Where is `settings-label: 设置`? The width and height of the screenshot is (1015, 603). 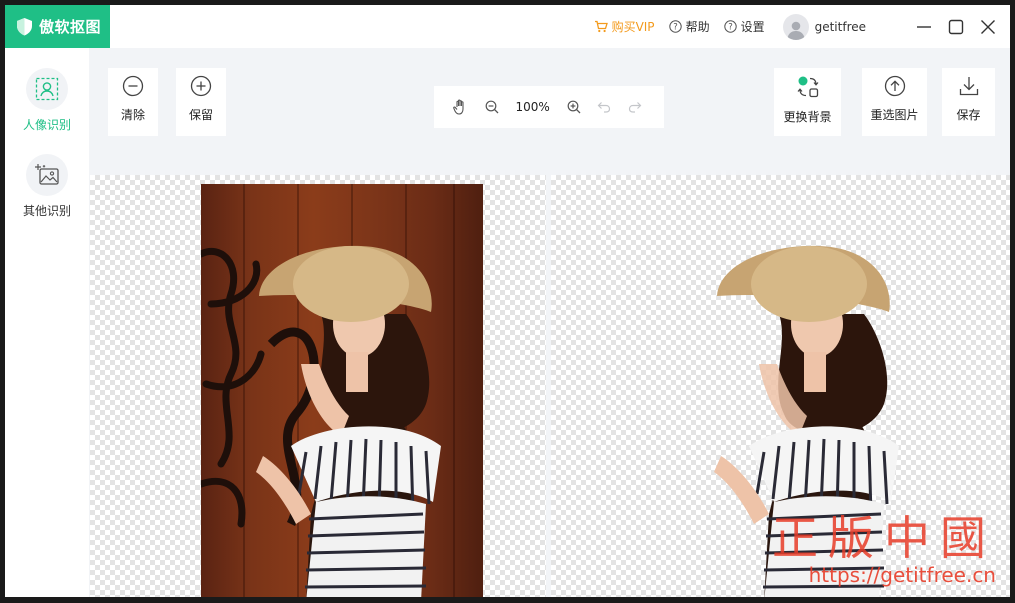 settings-label: 设置 is located at coordinates (752, 27).